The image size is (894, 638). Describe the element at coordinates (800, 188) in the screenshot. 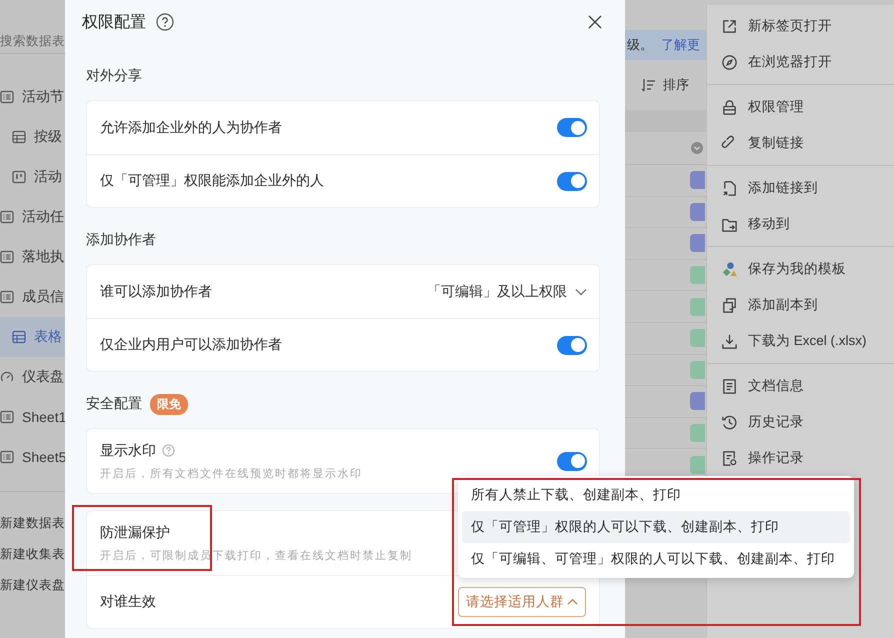

I see `menu-item: 添加链接到` at that location.